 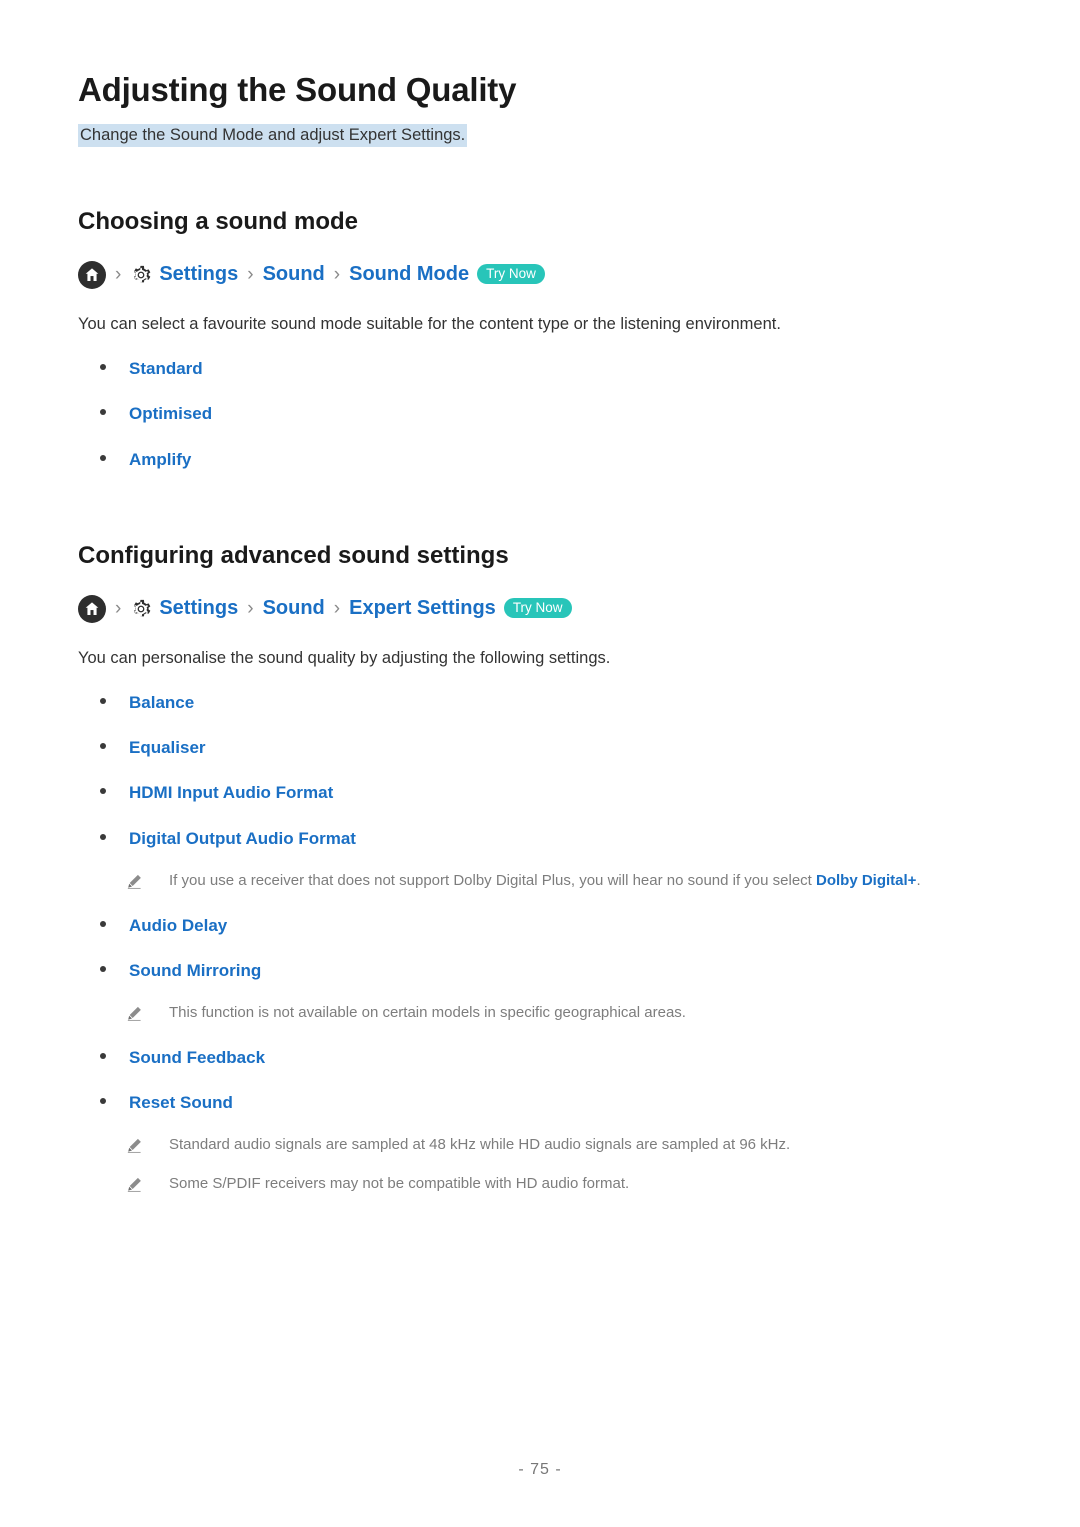 What do you see at coordinates (170, 414) in the screenshot?
I see `list-item-label: Optimised` at bounding box center [170, 414].